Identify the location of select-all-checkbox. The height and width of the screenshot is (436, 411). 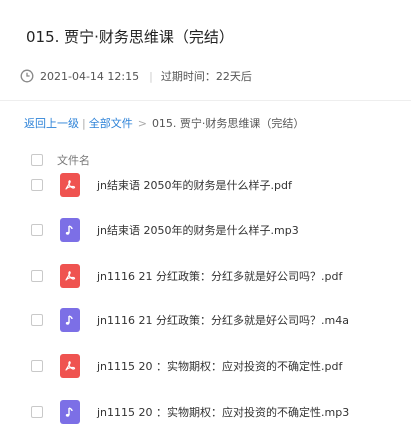
(37, 160).